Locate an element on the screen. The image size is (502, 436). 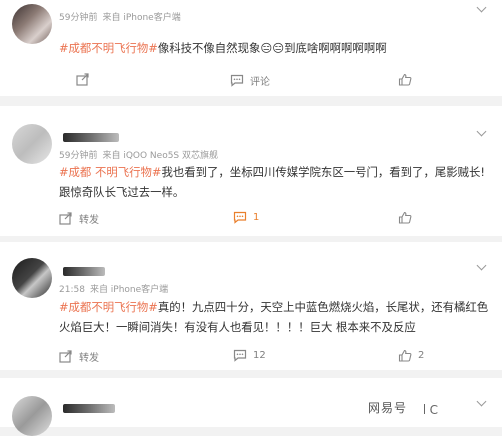
post-card-4: 网易号 C is located at coordinates (251, 407).